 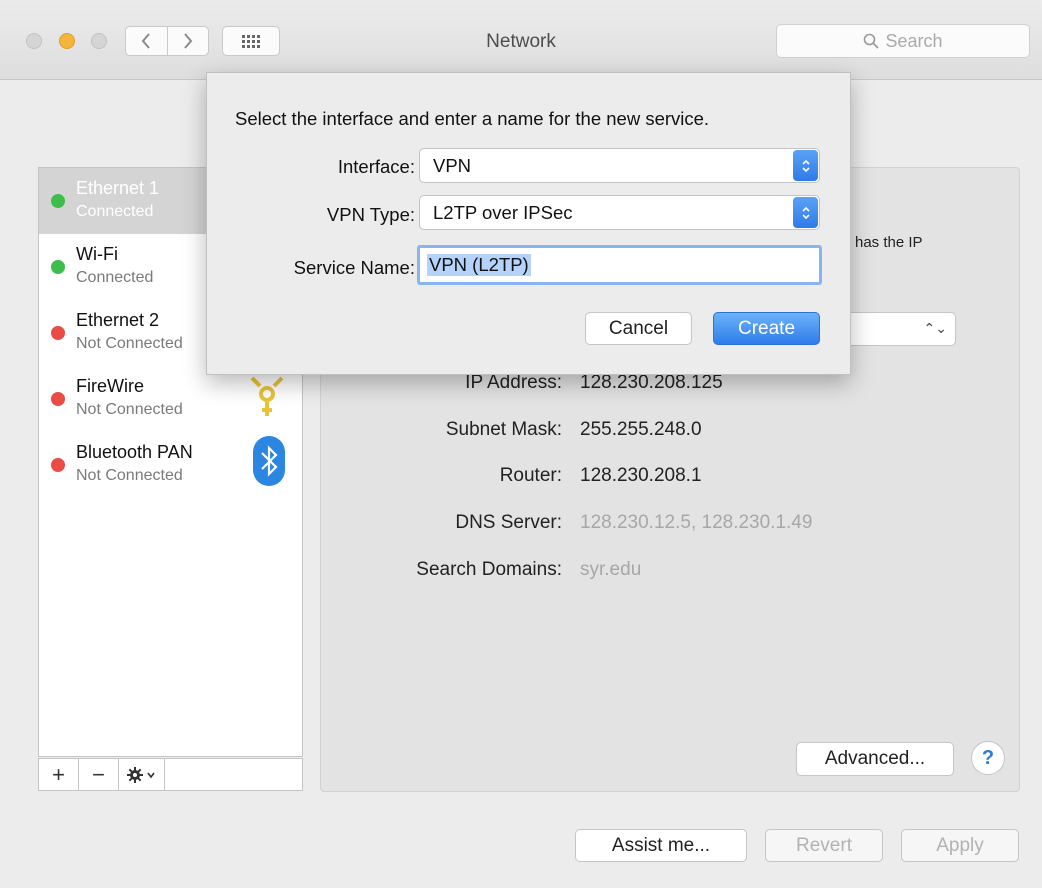 What do you see at coordinates (59, 774) in the screenshot?
I see `add-service-button: +` at bounding box center [59, 774].